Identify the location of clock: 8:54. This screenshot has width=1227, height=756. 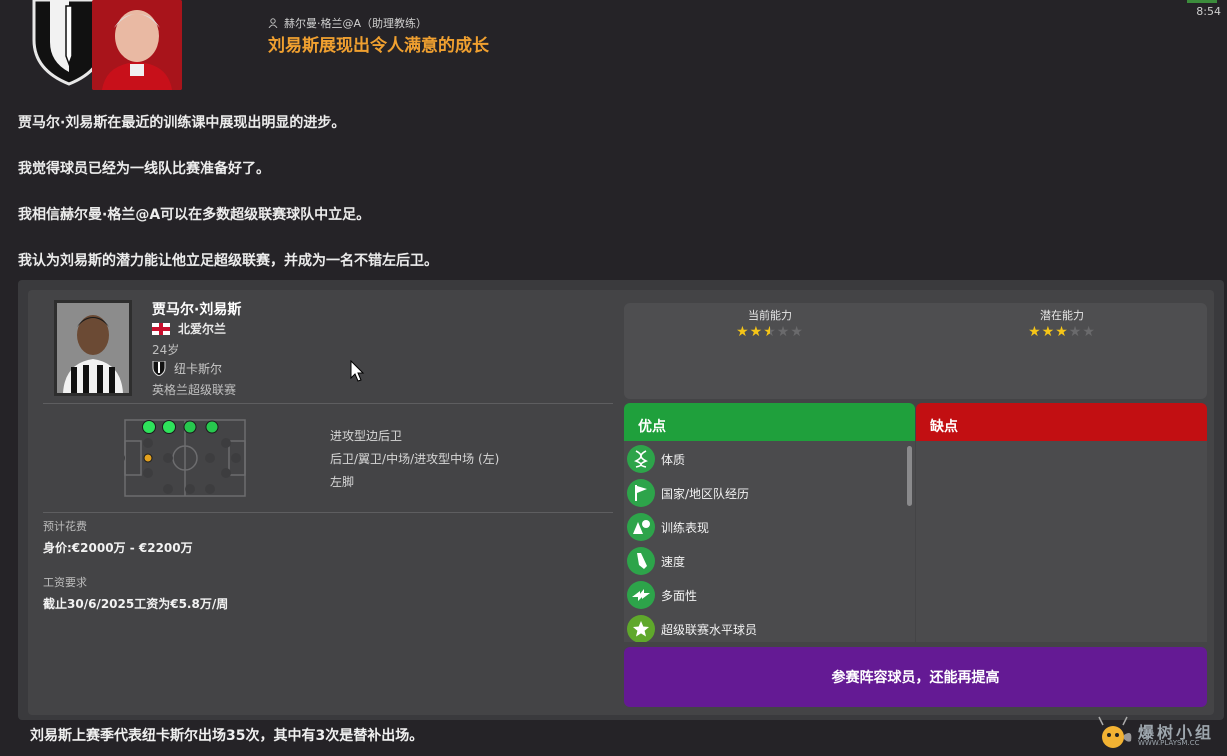
(1208, 11).